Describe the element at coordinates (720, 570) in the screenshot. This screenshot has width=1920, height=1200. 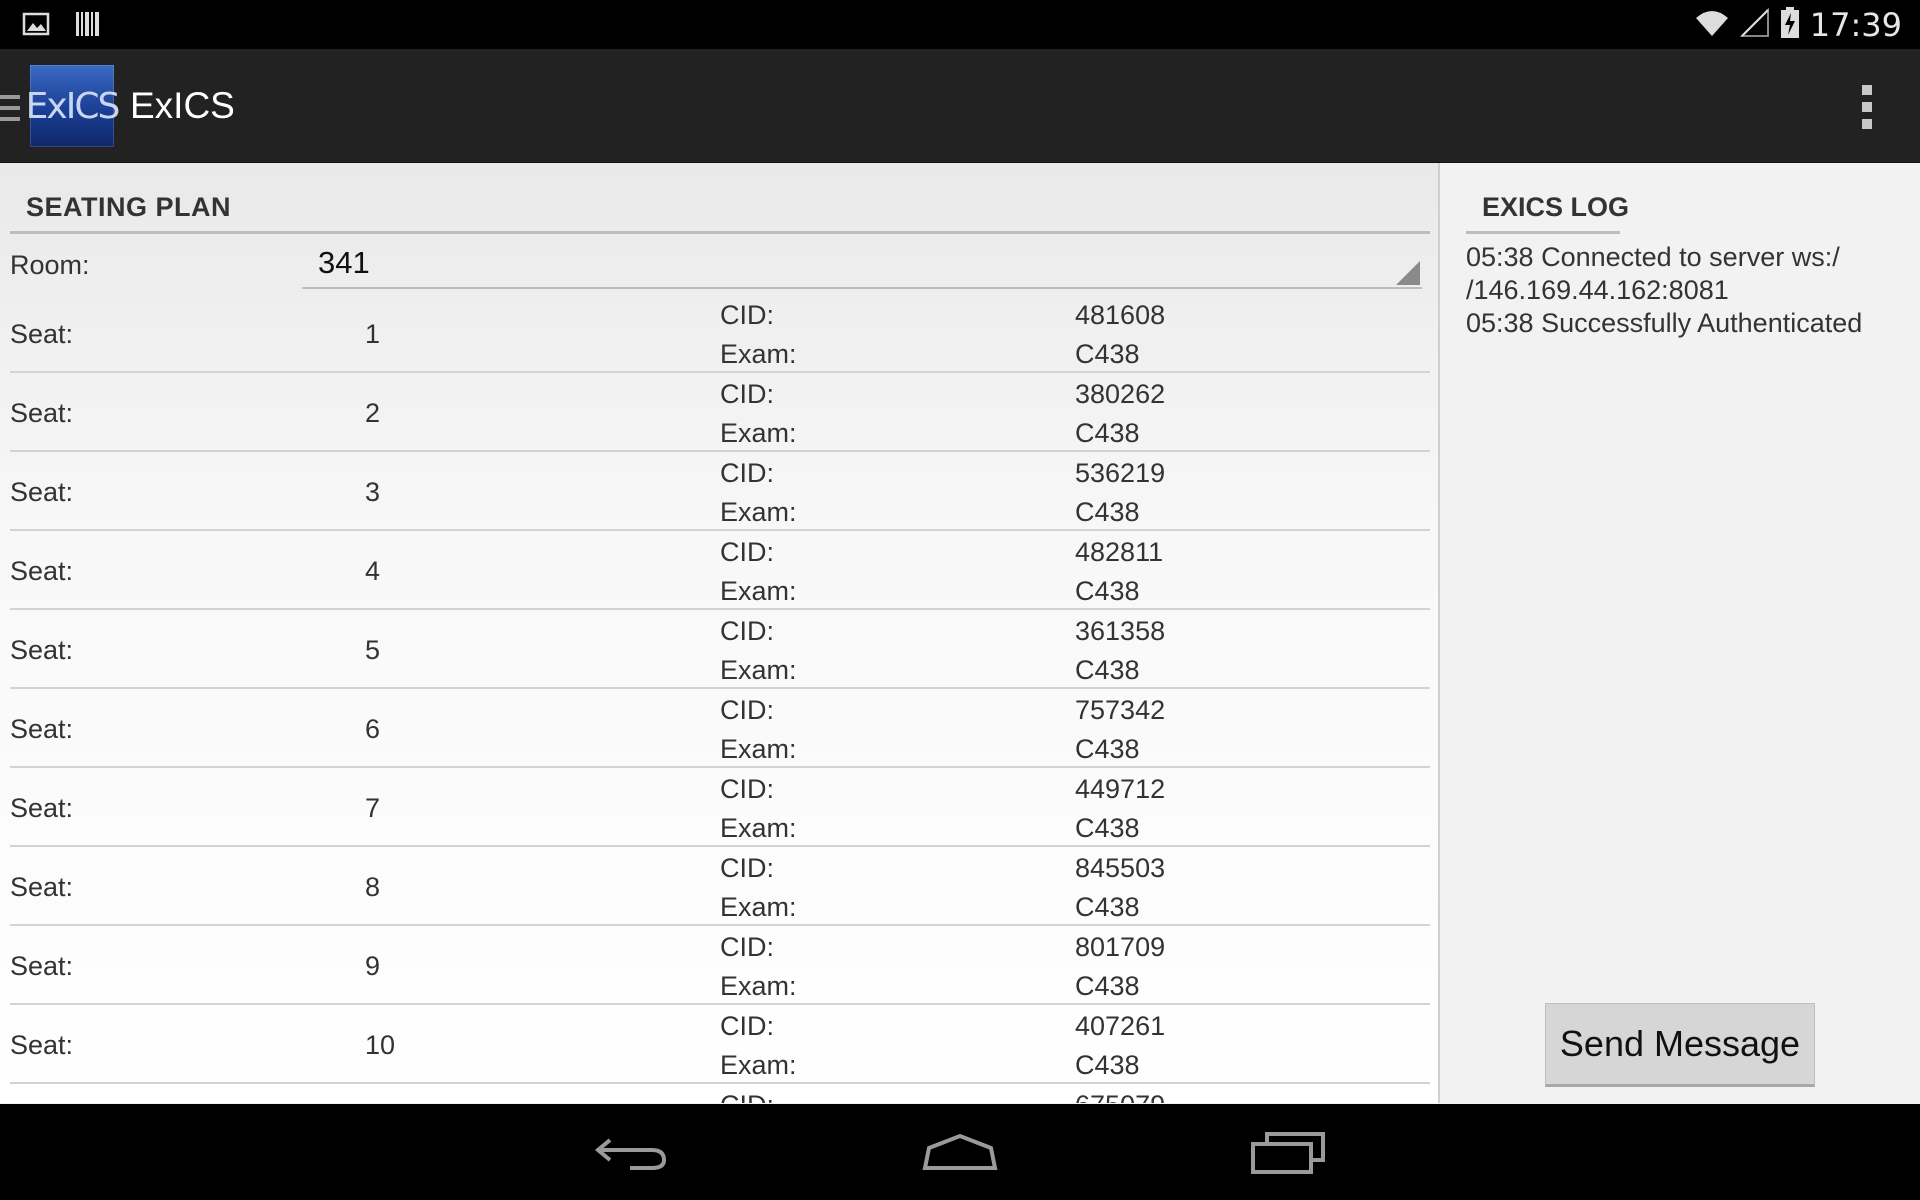
I see `seat-row: Seat: 4 CID: 482811 Exam: C438` at that location.